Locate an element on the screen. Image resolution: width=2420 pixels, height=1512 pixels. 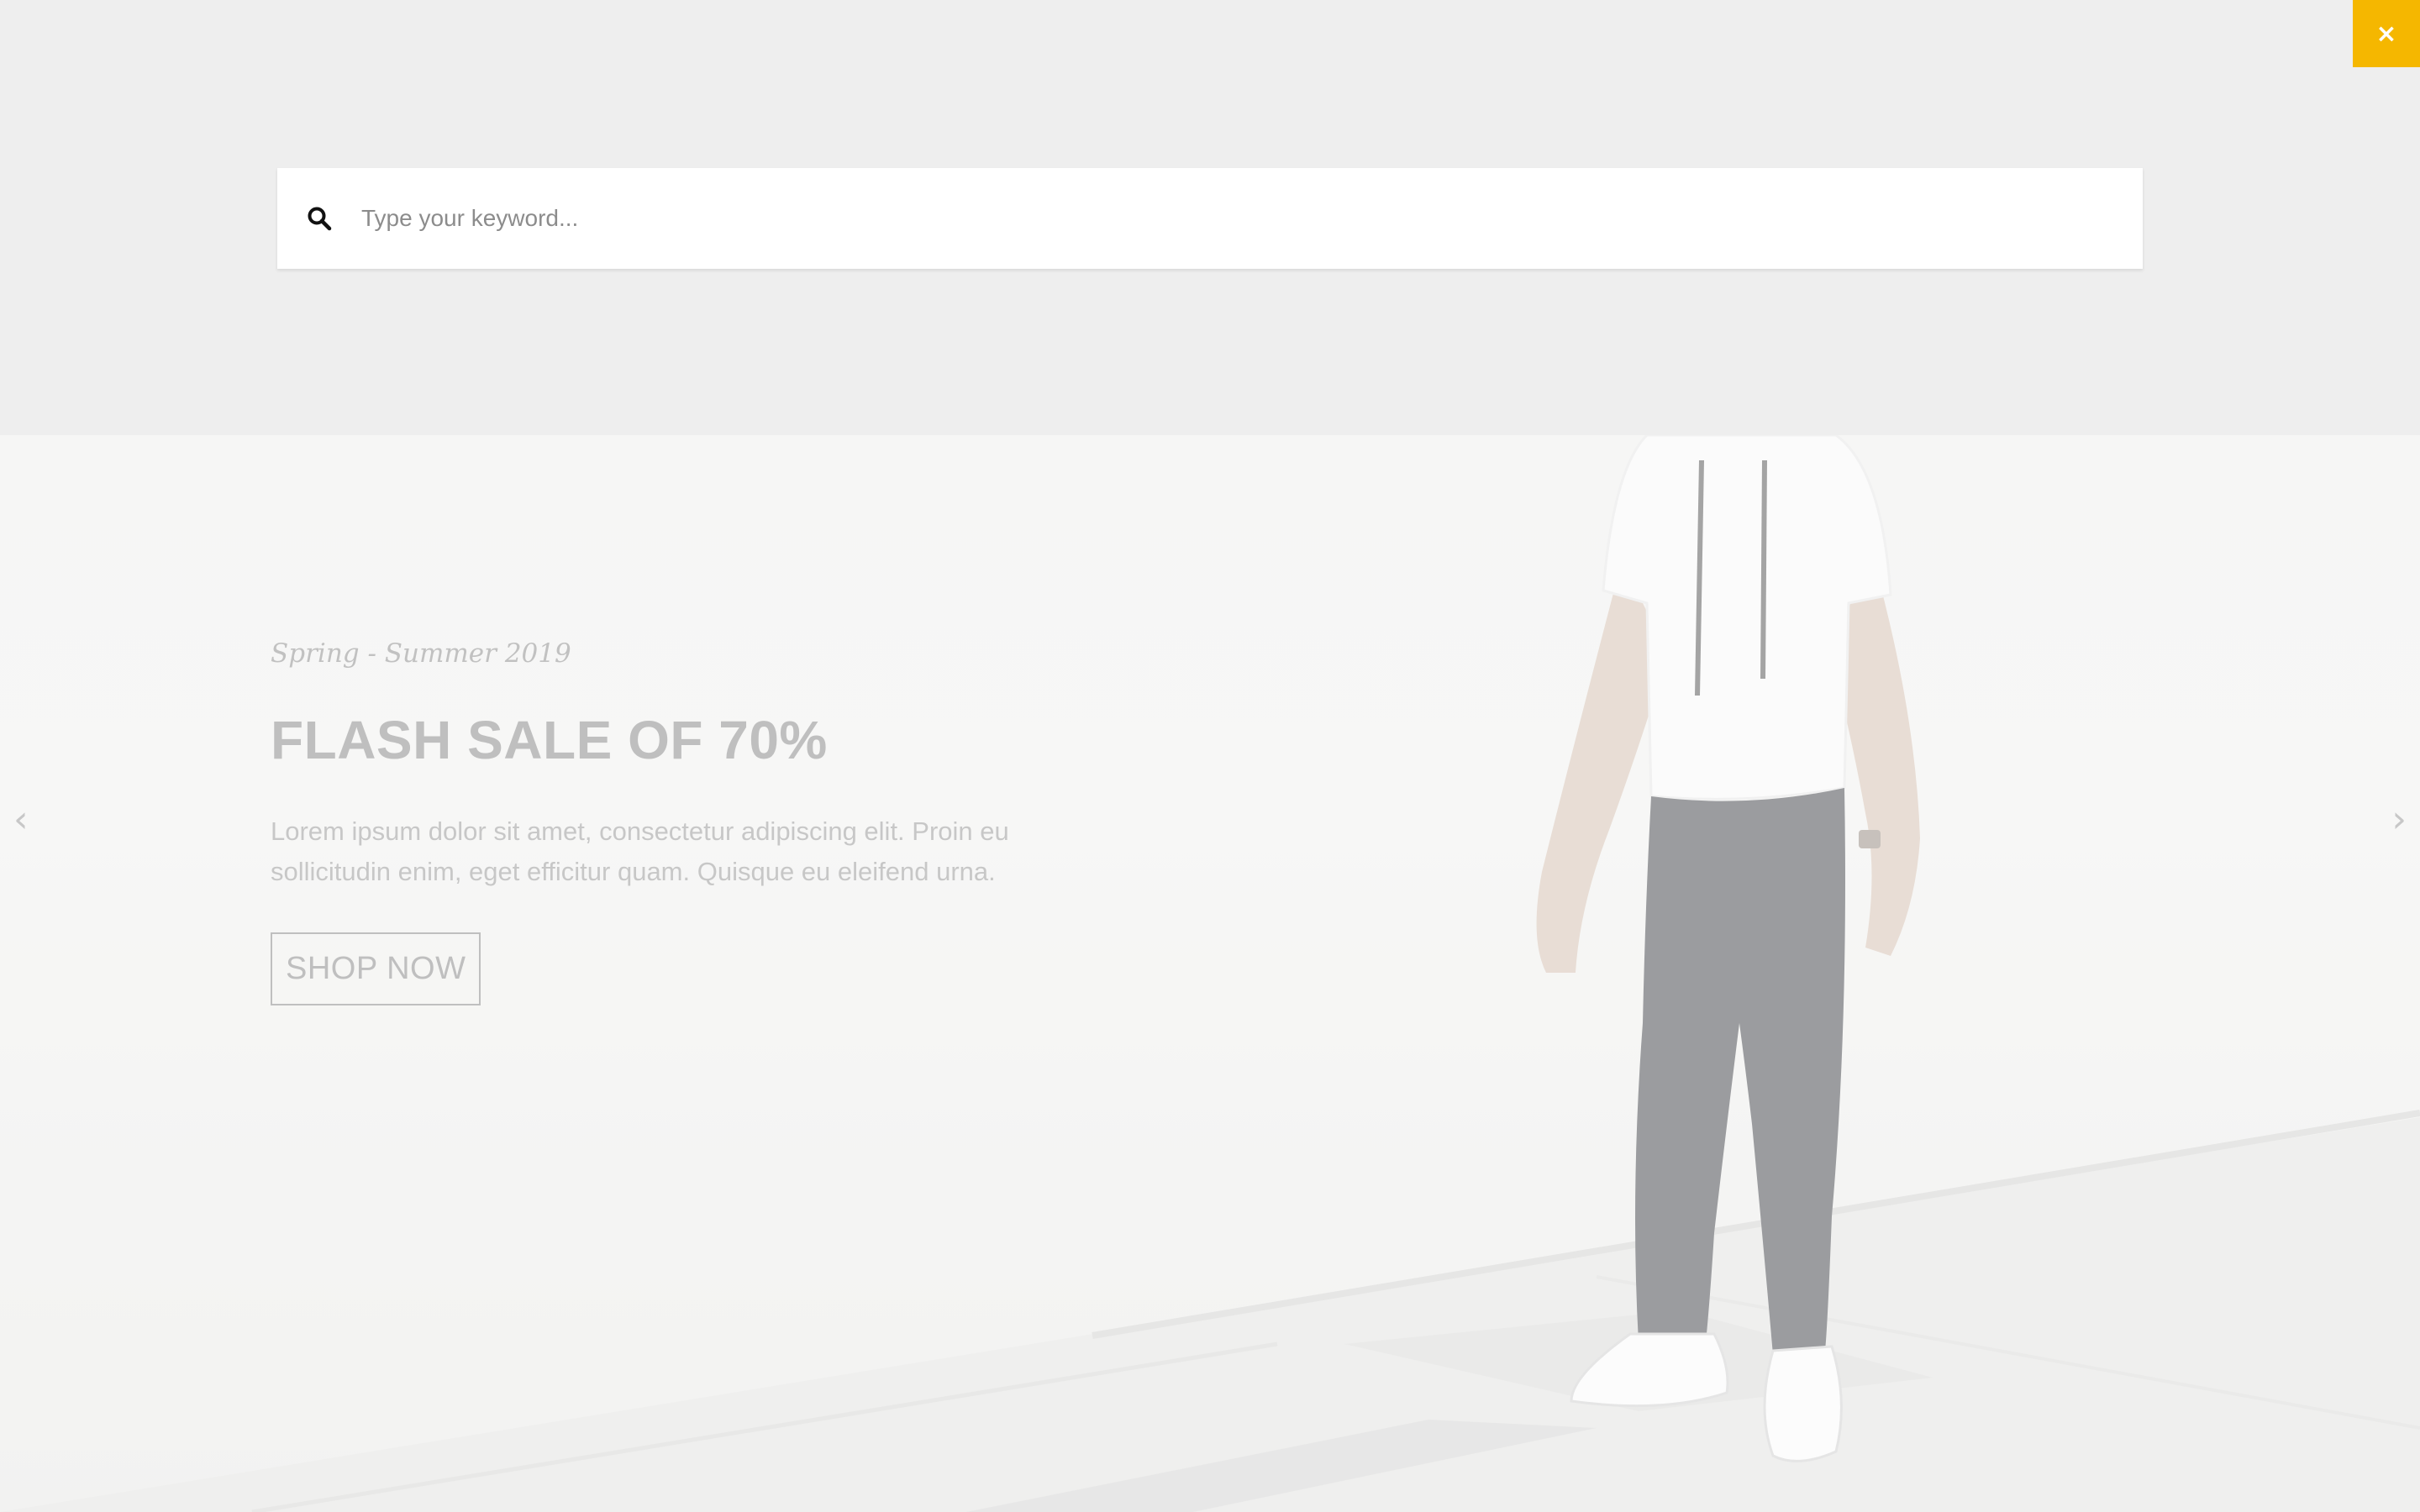
model-photo is located at coordinates (1728, 948).